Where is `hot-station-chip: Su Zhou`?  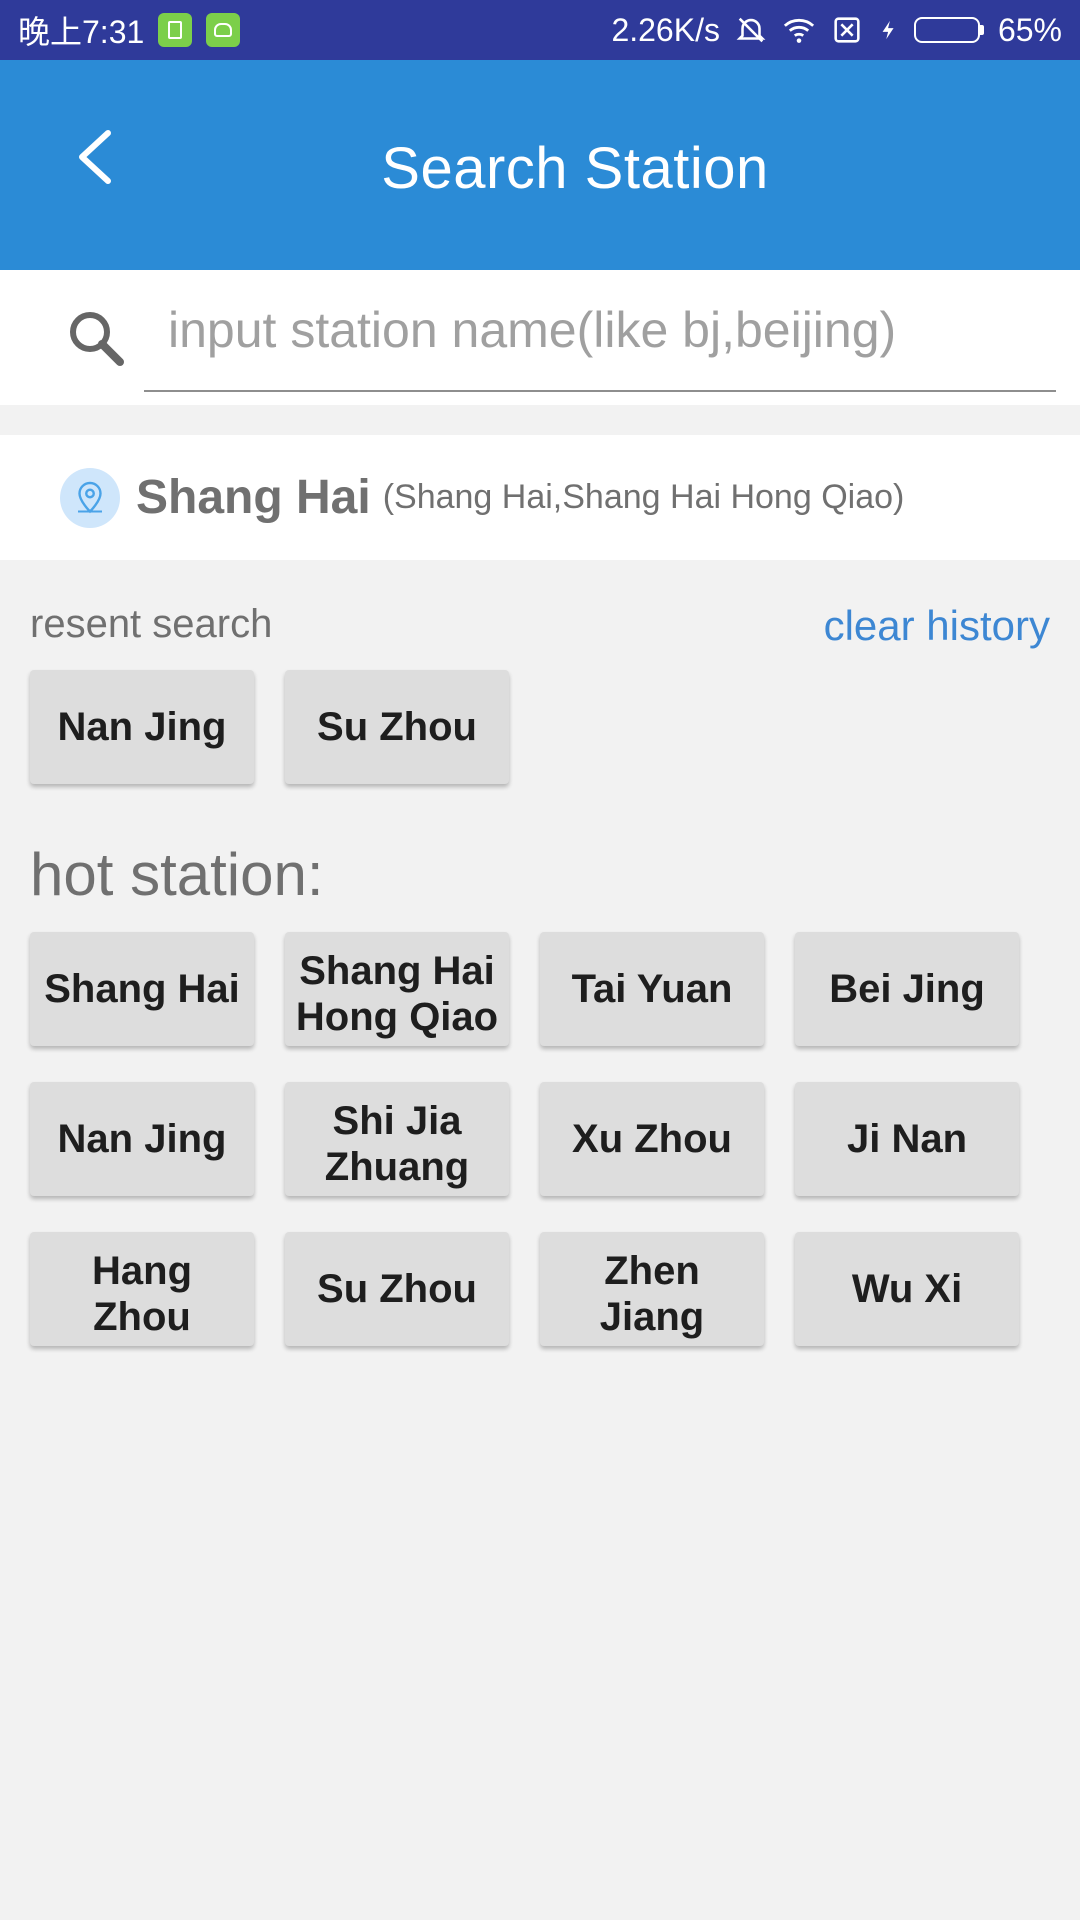
hot-station-chip: Su Zhou is located at coordinates (397, 1289).